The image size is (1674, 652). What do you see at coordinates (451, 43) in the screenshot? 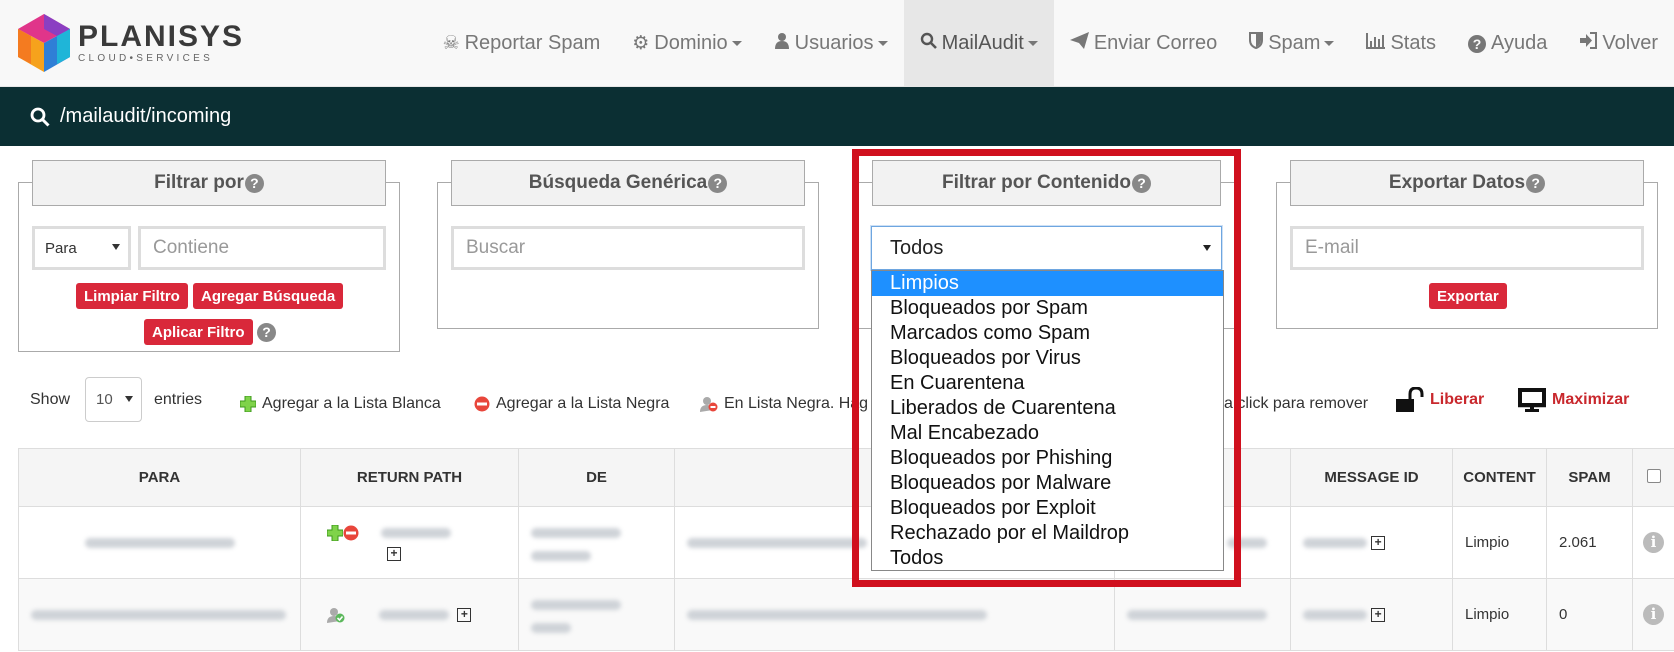
I see `skull-icon: ☠` at bounding box center [451, 43].